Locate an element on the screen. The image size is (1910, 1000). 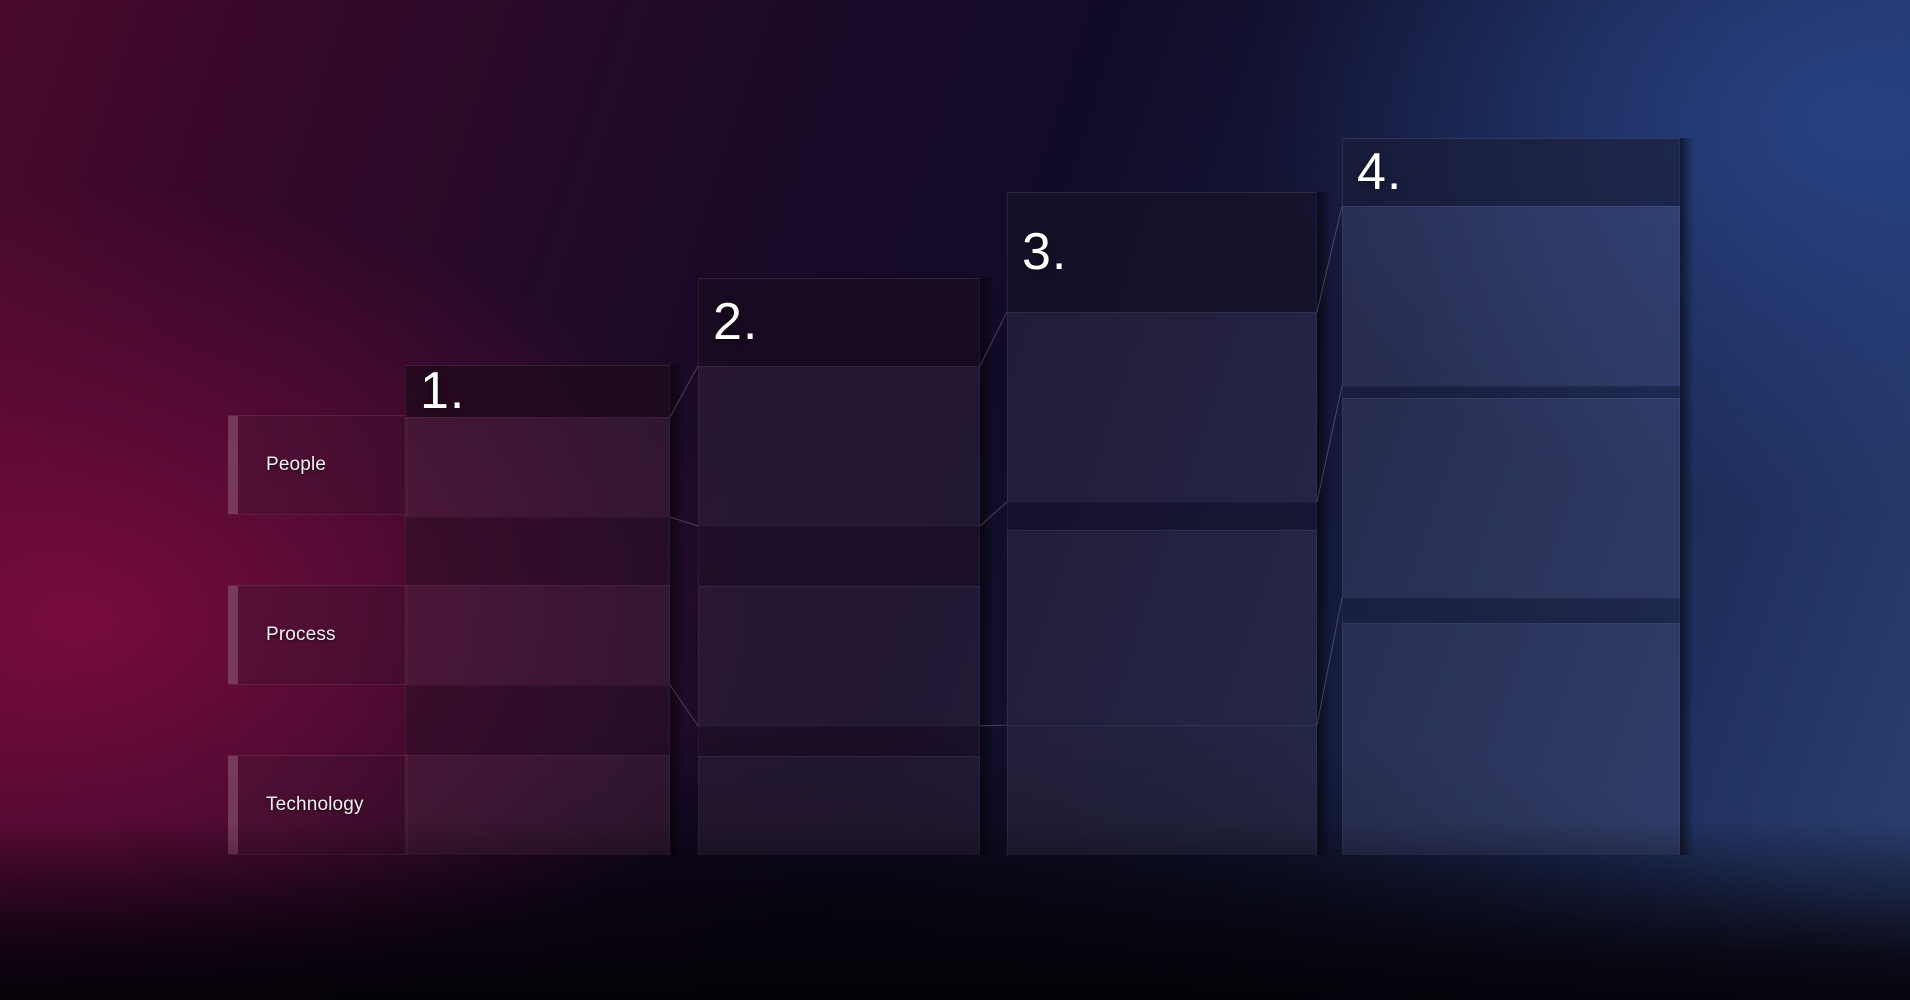
step-cap-1: 1. is located at coordinates (537, 390).